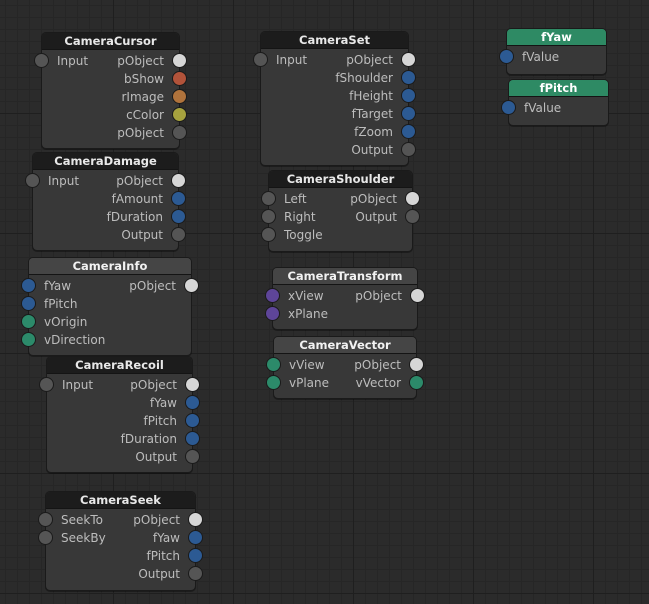 Image resolution: width=649 pixels, height=604 pixels. What do you see at coordinates (303, 235) in the screenshot?
I see `input-port-label: Toggle` at bounding box center [303, 235].